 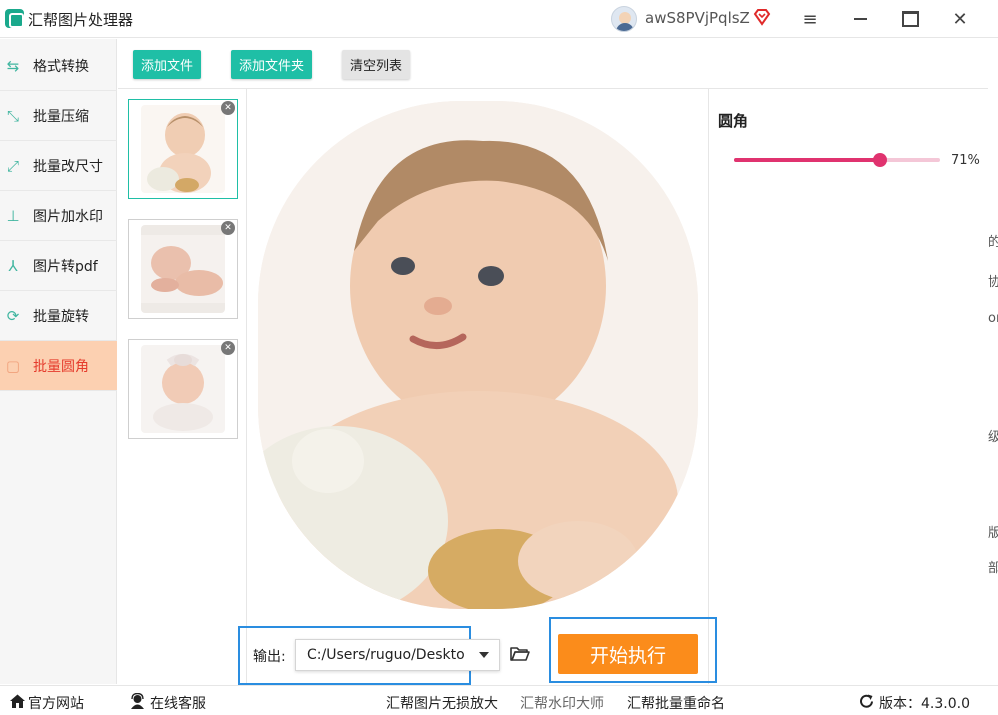 What do you see at coordinates (56, 703) in the screenshot?
I see `official-site-link: 官方网站` at bounding box center [56, 703].